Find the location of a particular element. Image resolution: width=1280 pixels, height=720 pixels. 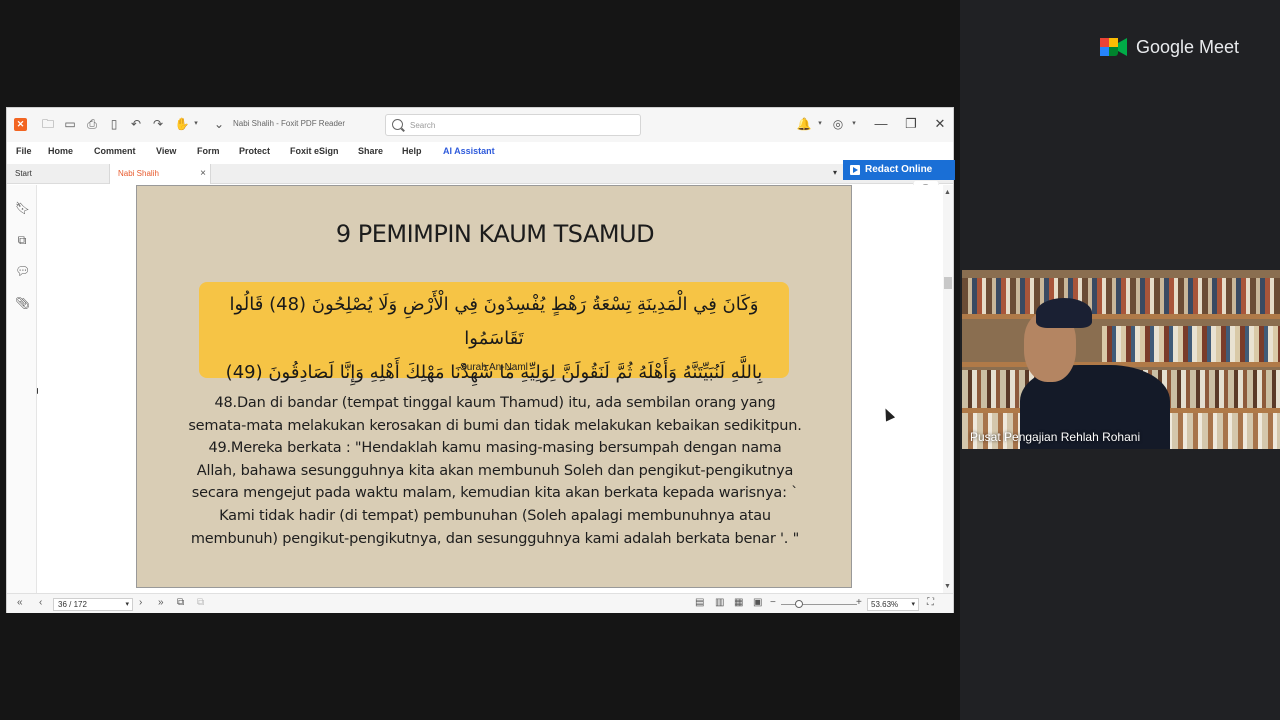

search-box: Search is located at coordinates (513, 125).